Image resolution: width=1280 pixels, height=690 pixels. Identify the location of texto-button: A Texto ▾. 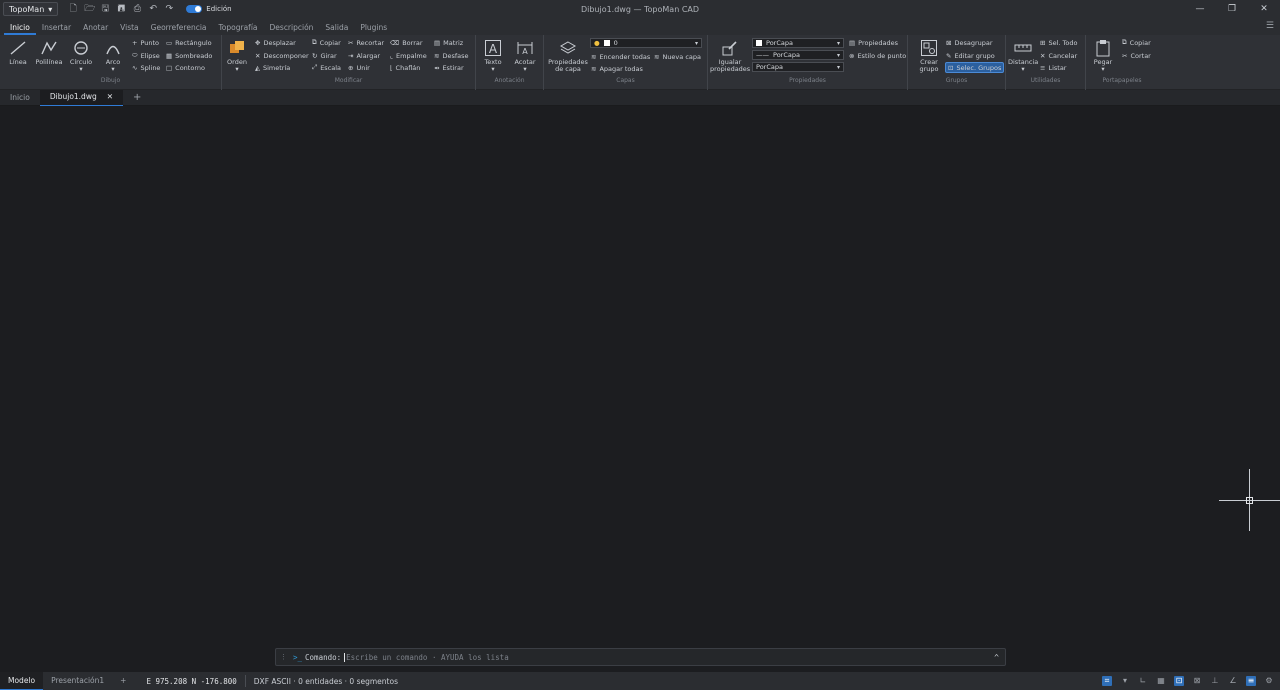
(493, 56).